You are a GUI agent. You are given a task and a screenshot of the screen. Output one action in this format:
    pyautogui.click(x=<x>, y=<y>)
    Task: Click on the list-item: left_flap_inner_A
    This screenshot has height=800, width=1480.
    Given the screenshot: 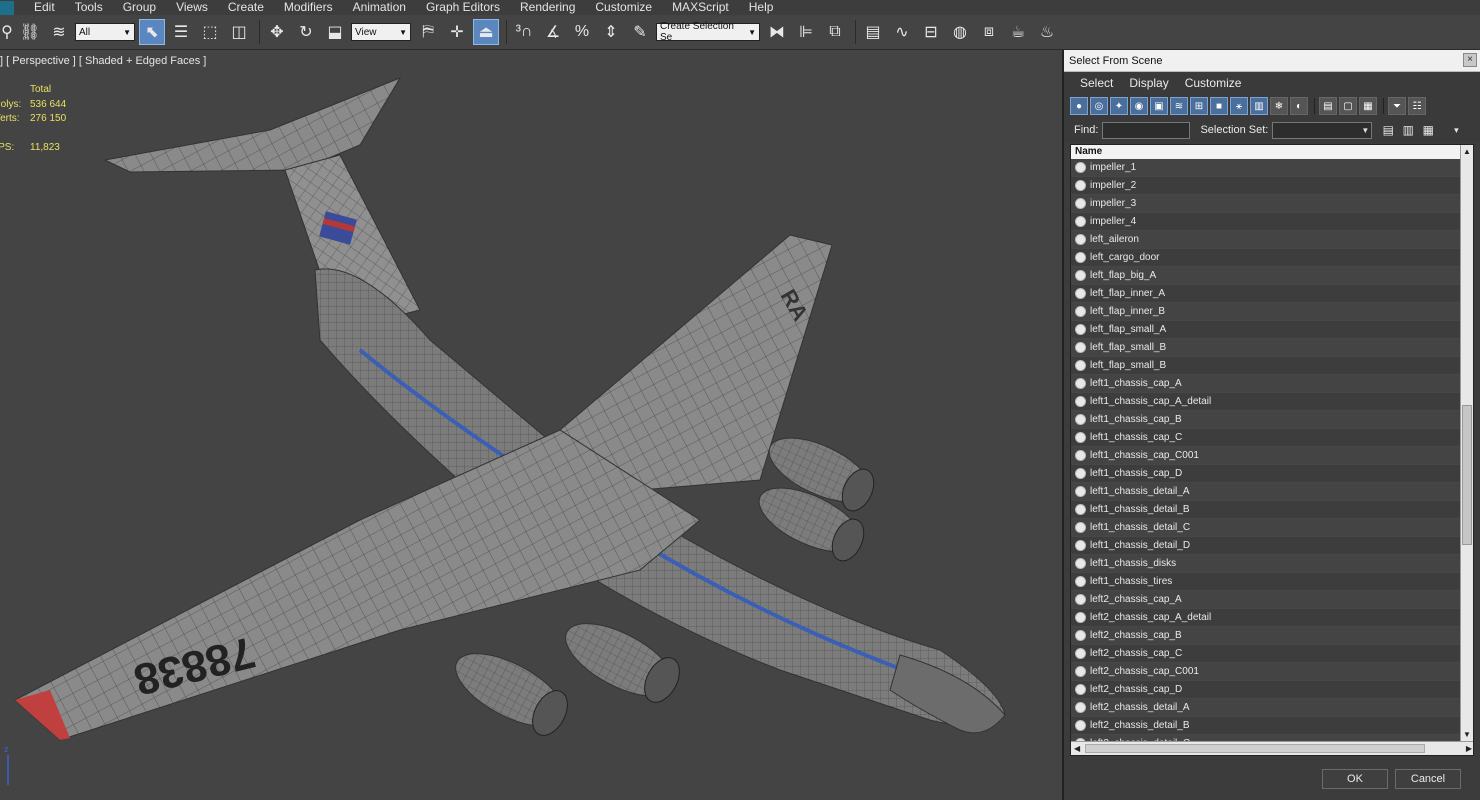 What is the action you would take?
    pyautogui.click(x=1266, y=294)
    